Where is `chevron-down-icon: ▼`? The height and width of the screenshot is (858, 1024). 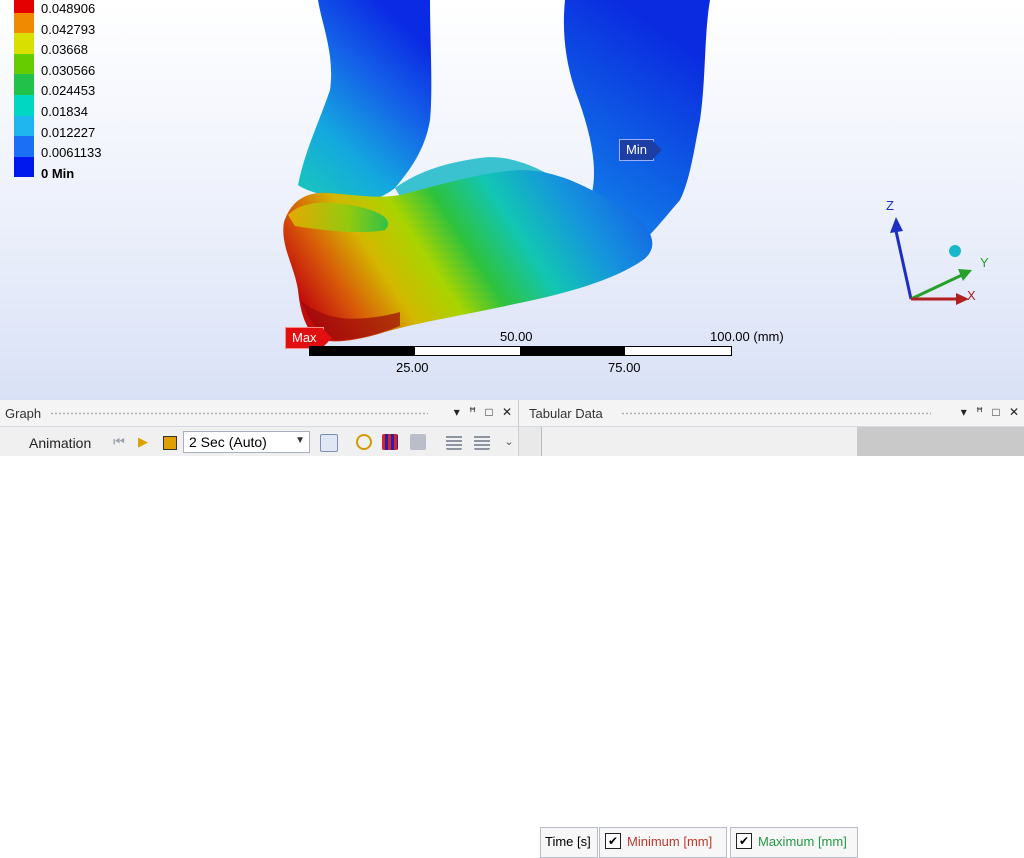
chevron-down-icon: ▼ is located at coordinates (300, 440).